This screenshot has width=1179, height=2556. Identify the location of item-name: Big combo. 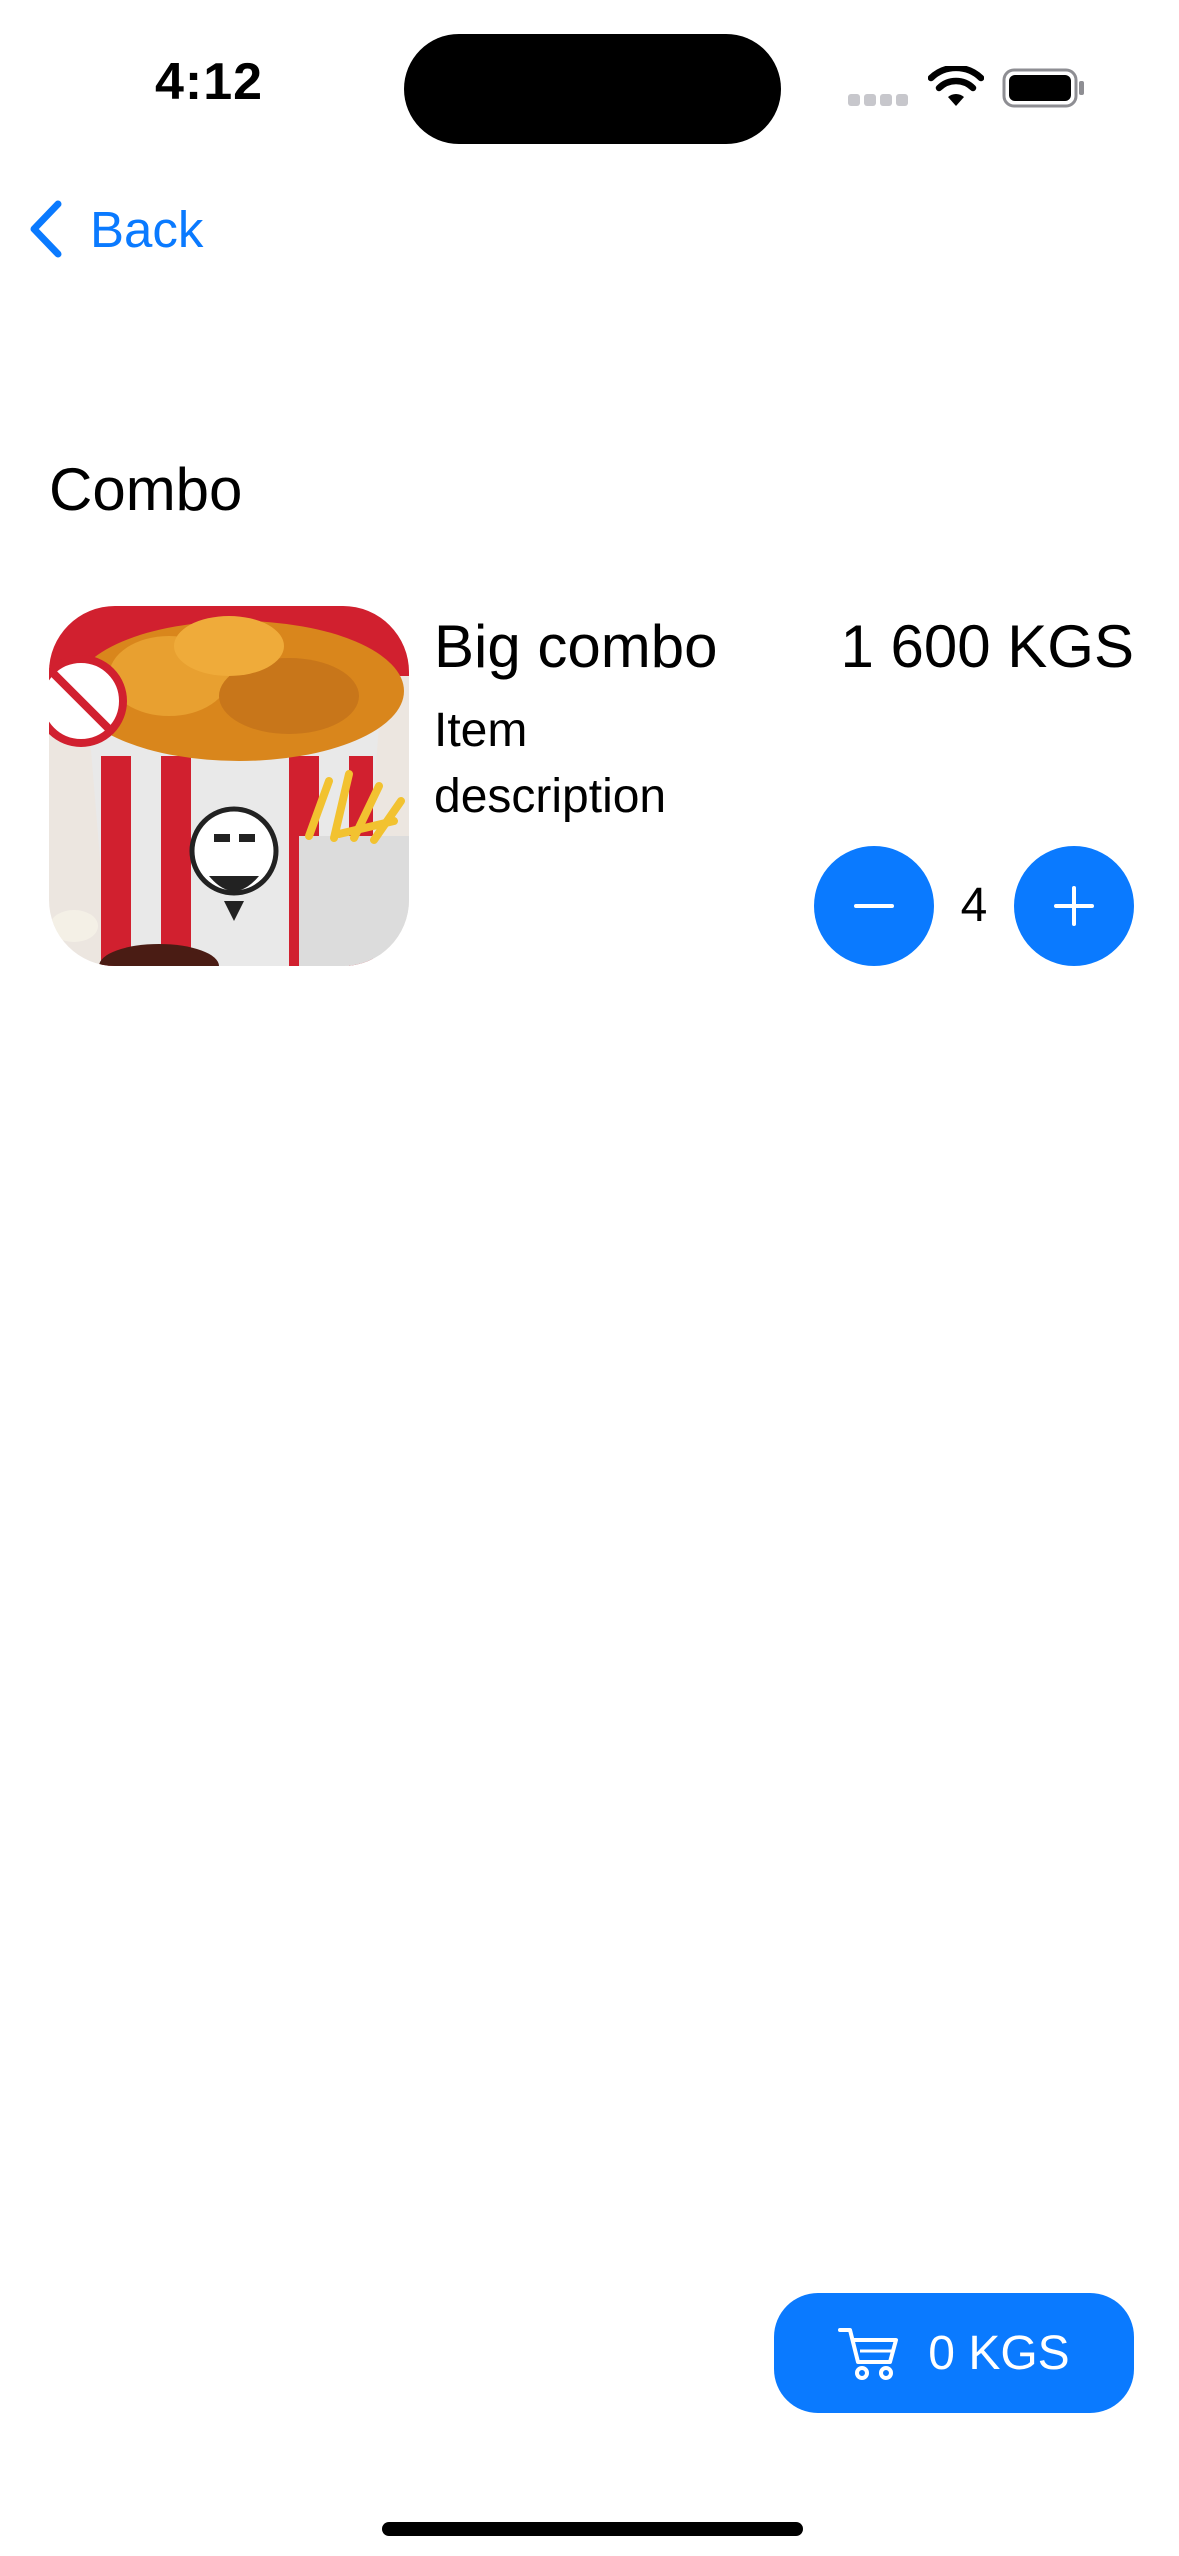
(576, 646).